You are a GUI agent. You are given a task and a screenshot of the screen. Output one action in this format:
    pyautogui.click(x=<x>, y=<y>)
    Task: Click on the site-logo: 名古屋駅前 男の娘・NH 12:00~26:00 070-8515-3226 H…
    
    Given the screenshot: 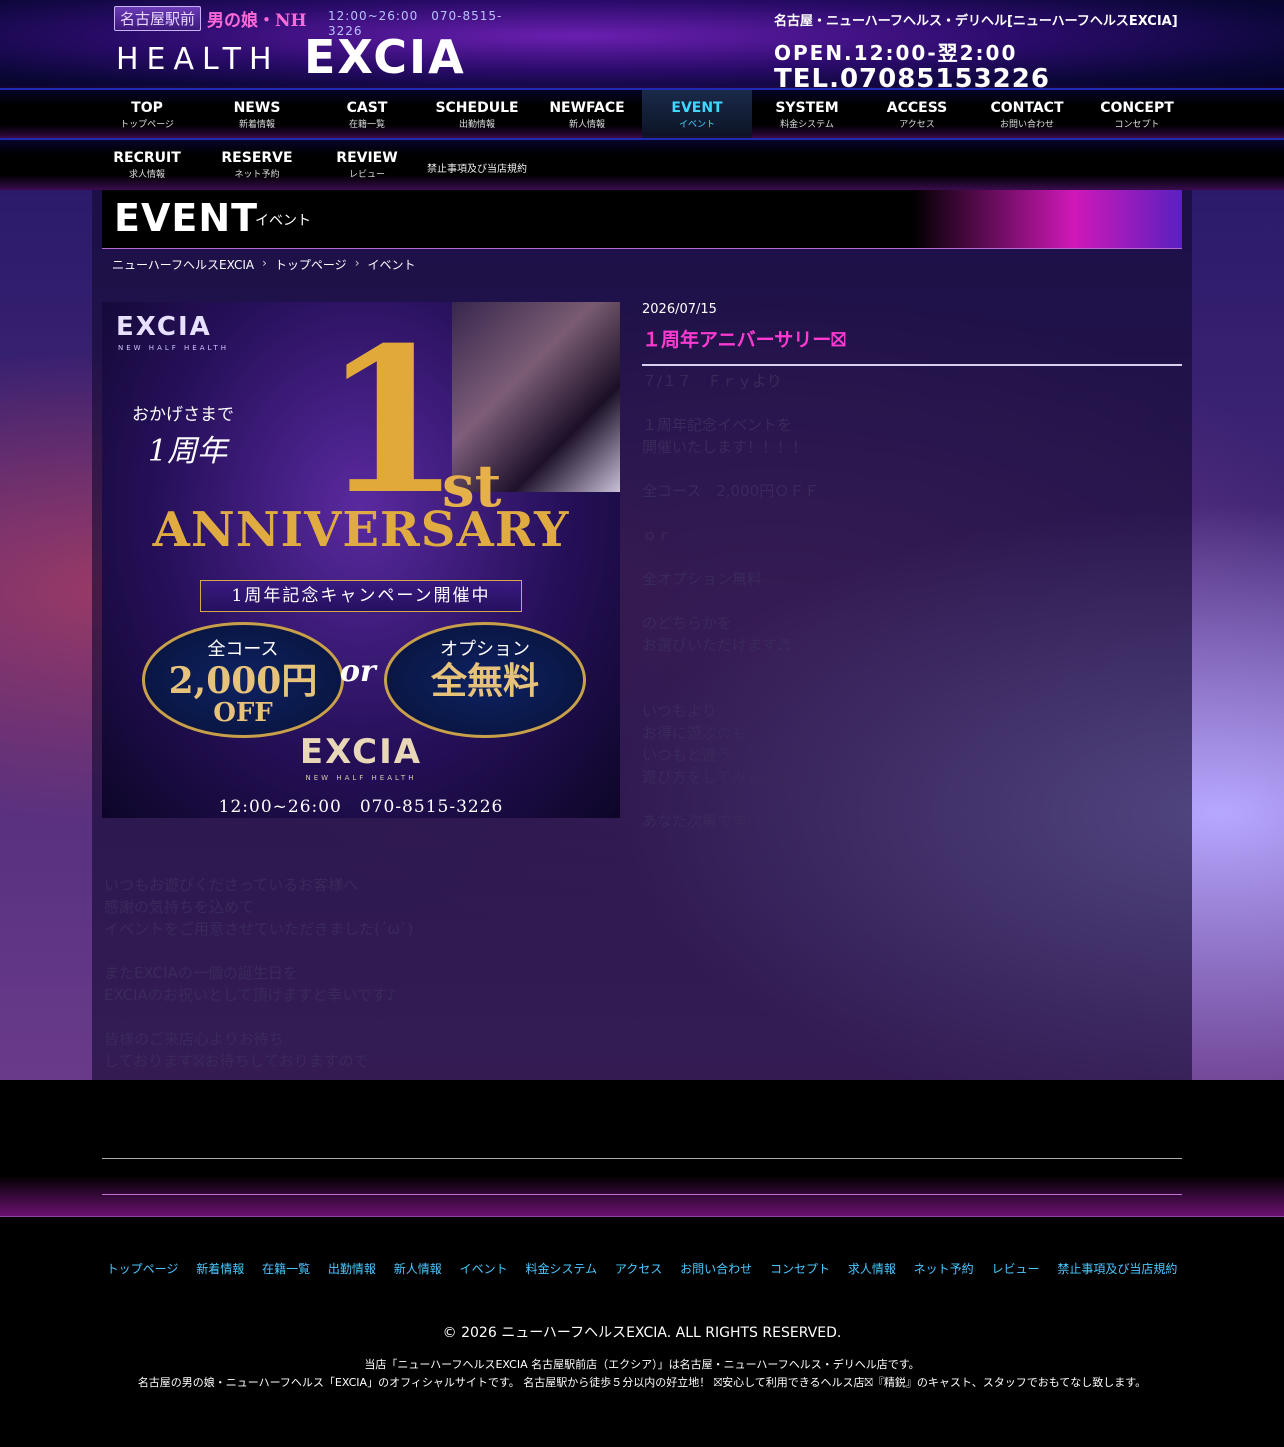 What is the action you would take?
    pyautogui.click(x=309, y=44)
    